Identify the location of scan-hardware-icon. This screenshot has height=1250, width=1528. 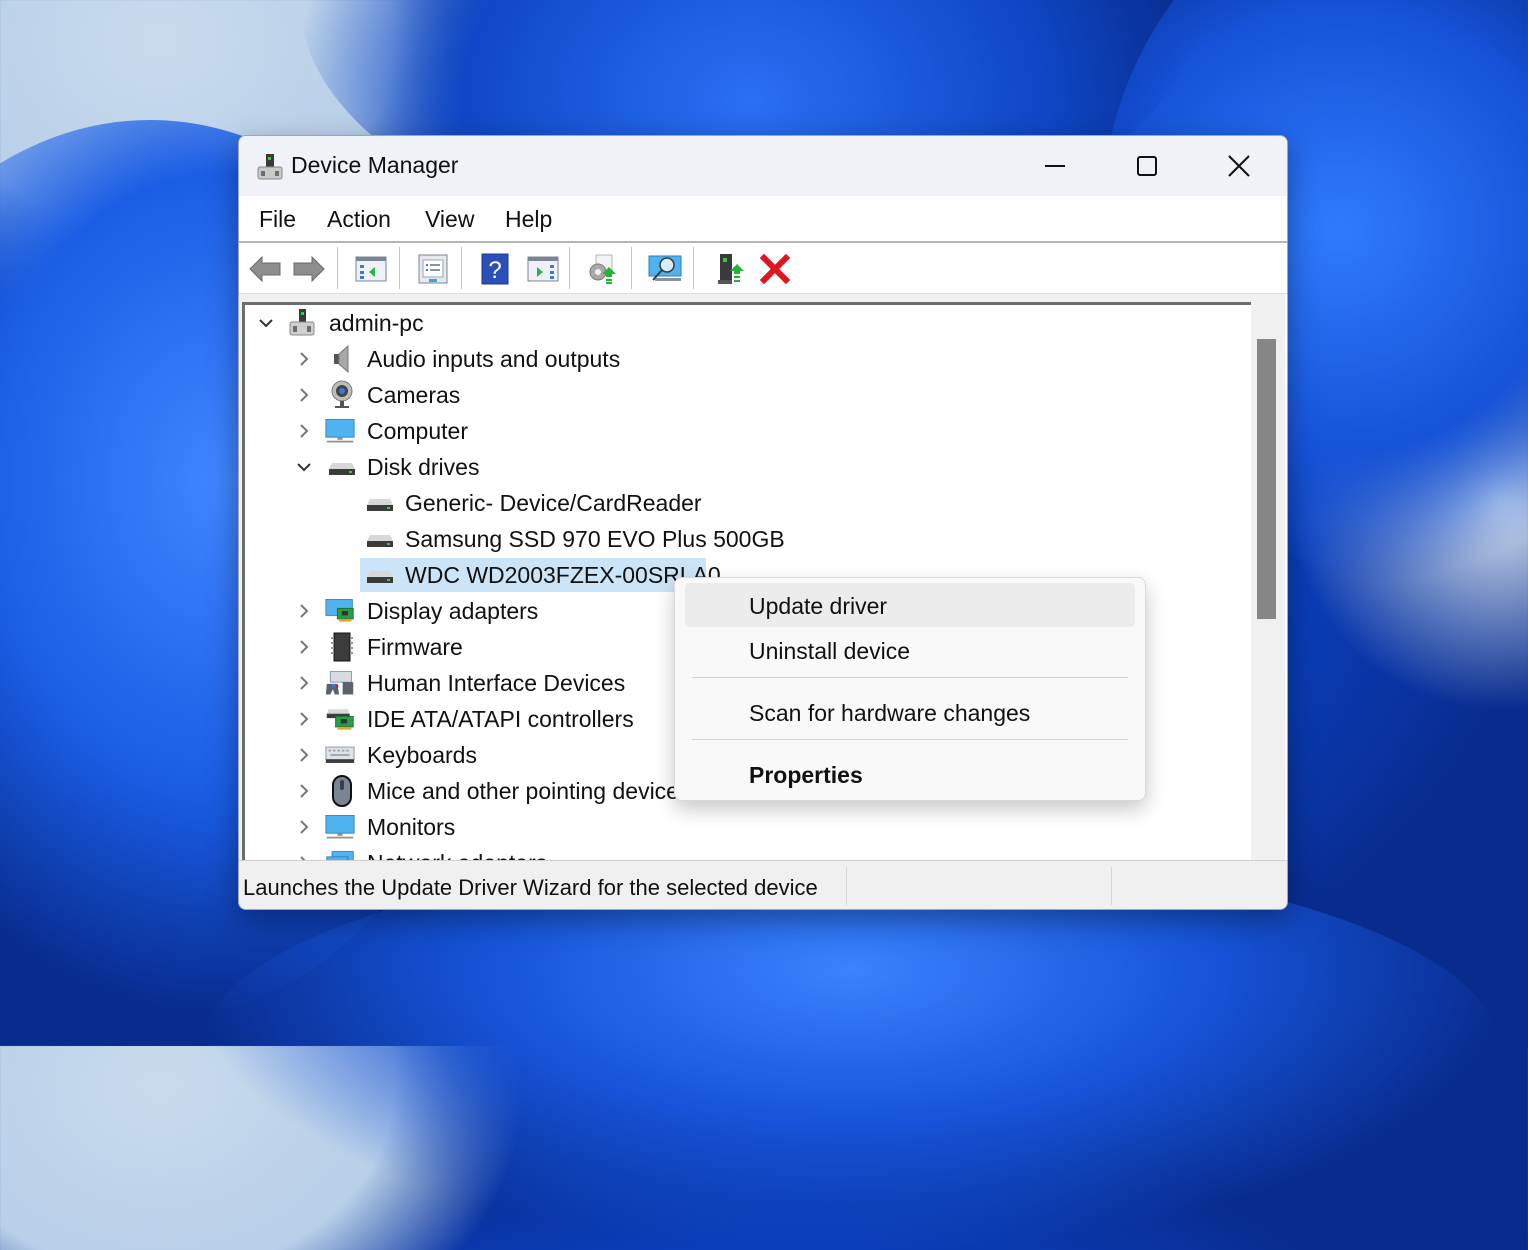
(665, 268).